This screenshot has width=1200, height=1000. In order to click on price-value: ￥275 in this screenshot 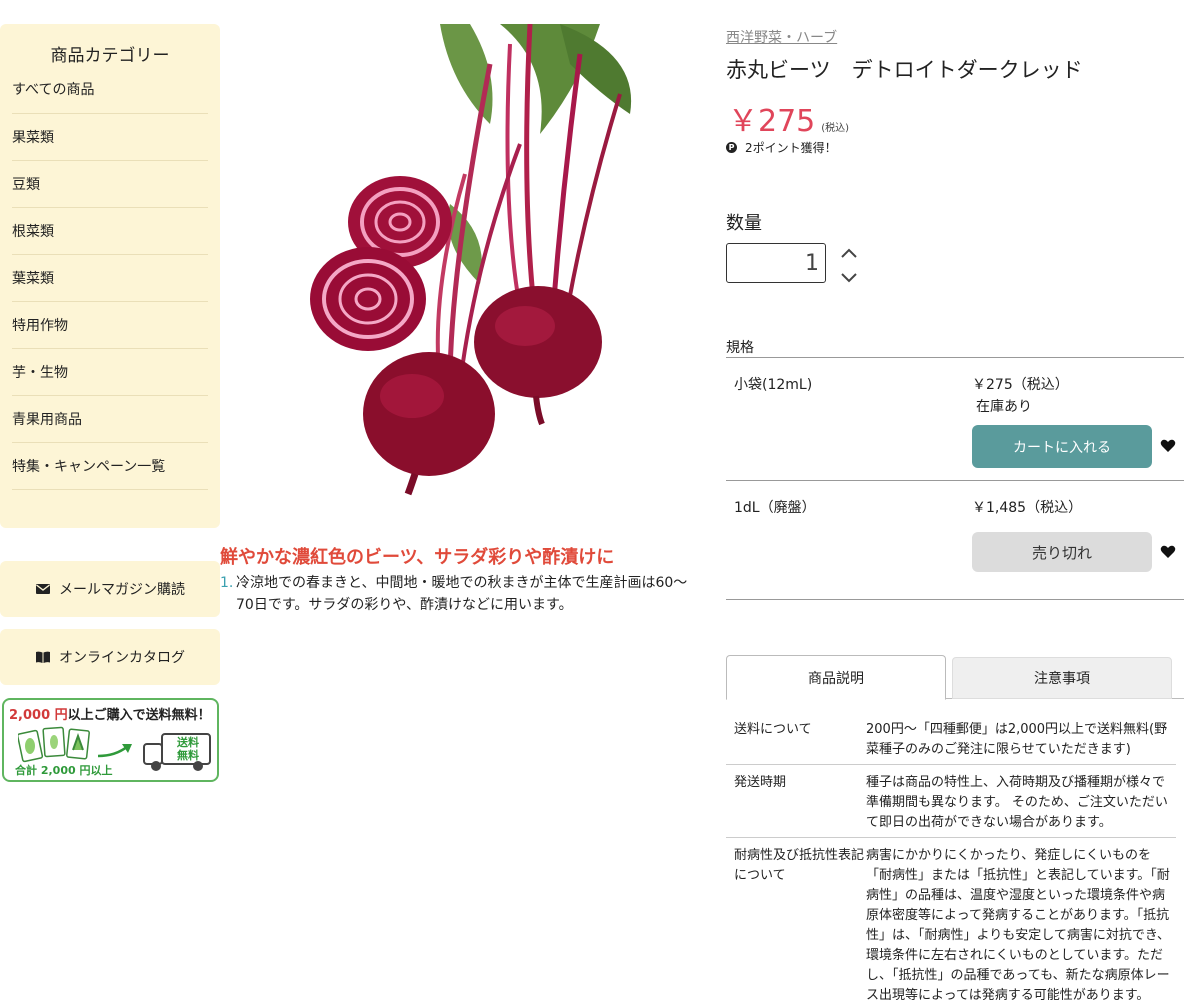, I will do `click(772, 121)`.